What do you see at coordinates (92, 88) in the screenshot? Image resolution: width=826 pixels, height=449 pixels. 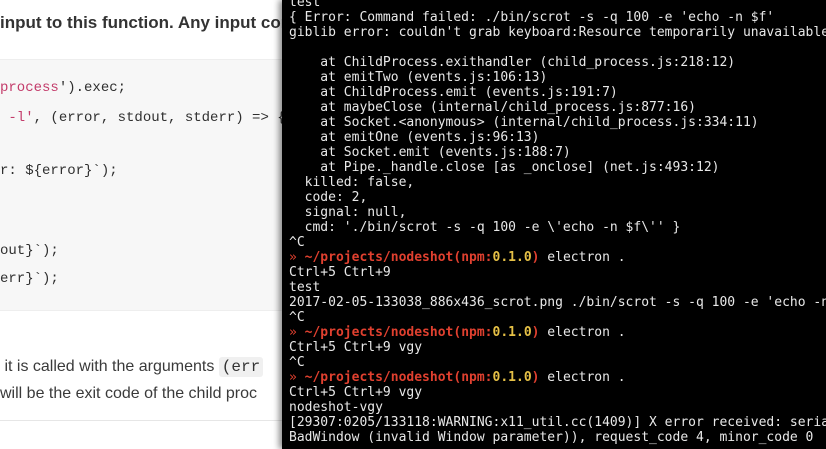 I see `code-token: ').exec;` at bounding box center [92, 88].